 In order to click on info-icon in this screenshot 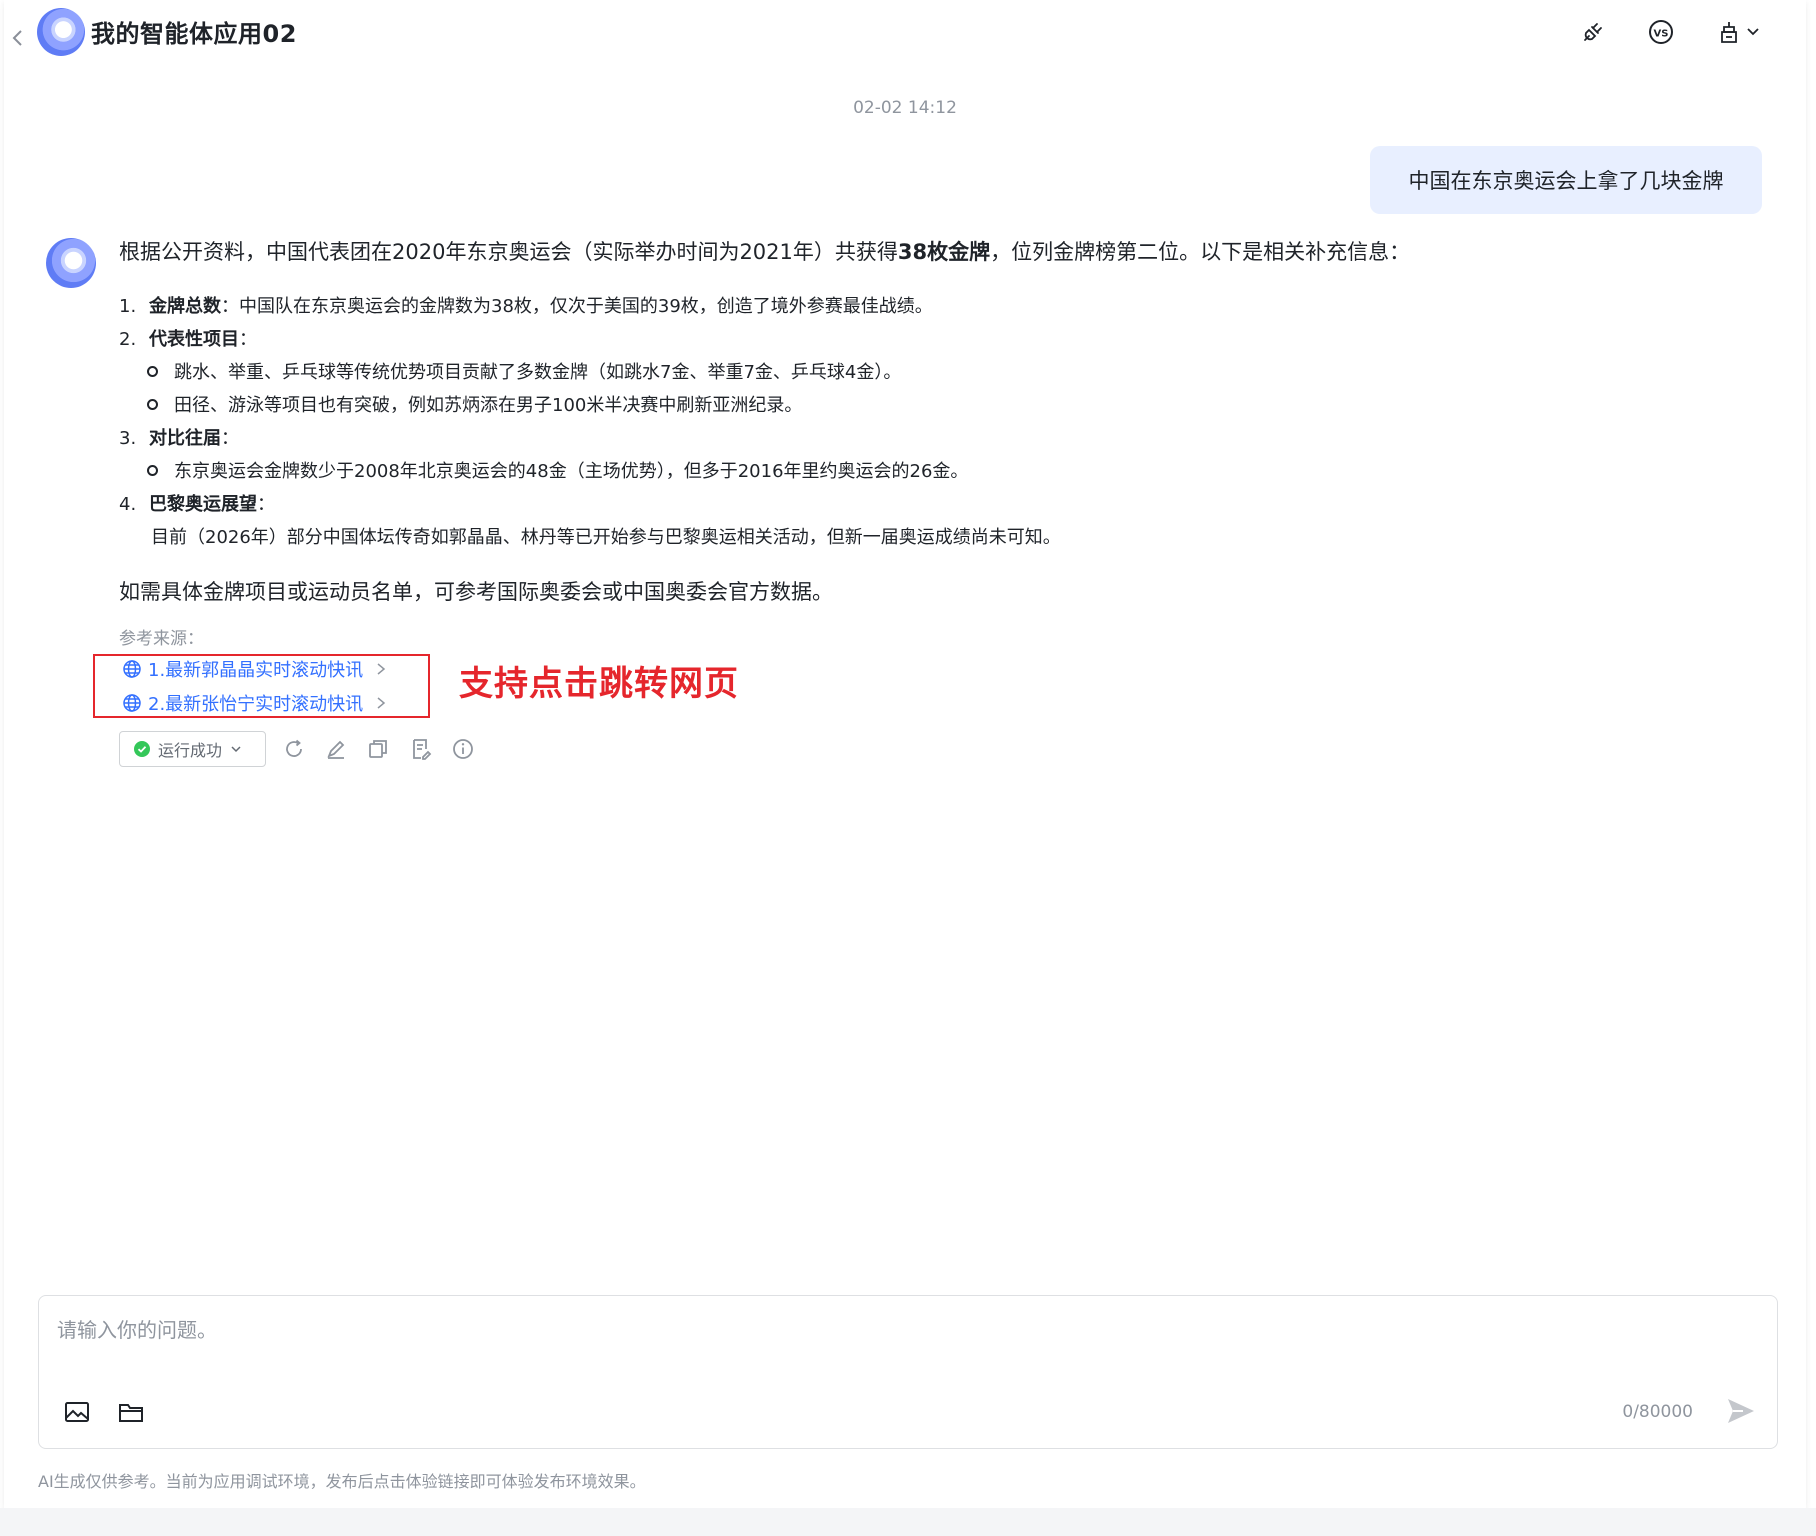, I will do `click(463, 749)`.